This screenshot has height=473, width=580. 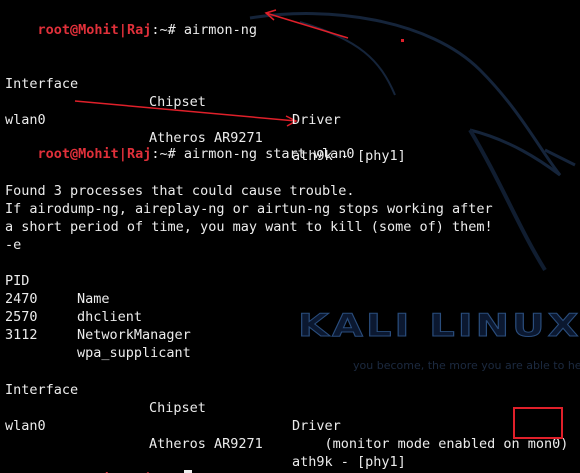 I want to click on kali-linux-logo: KALI LINUX, so click(x=438, y=326).